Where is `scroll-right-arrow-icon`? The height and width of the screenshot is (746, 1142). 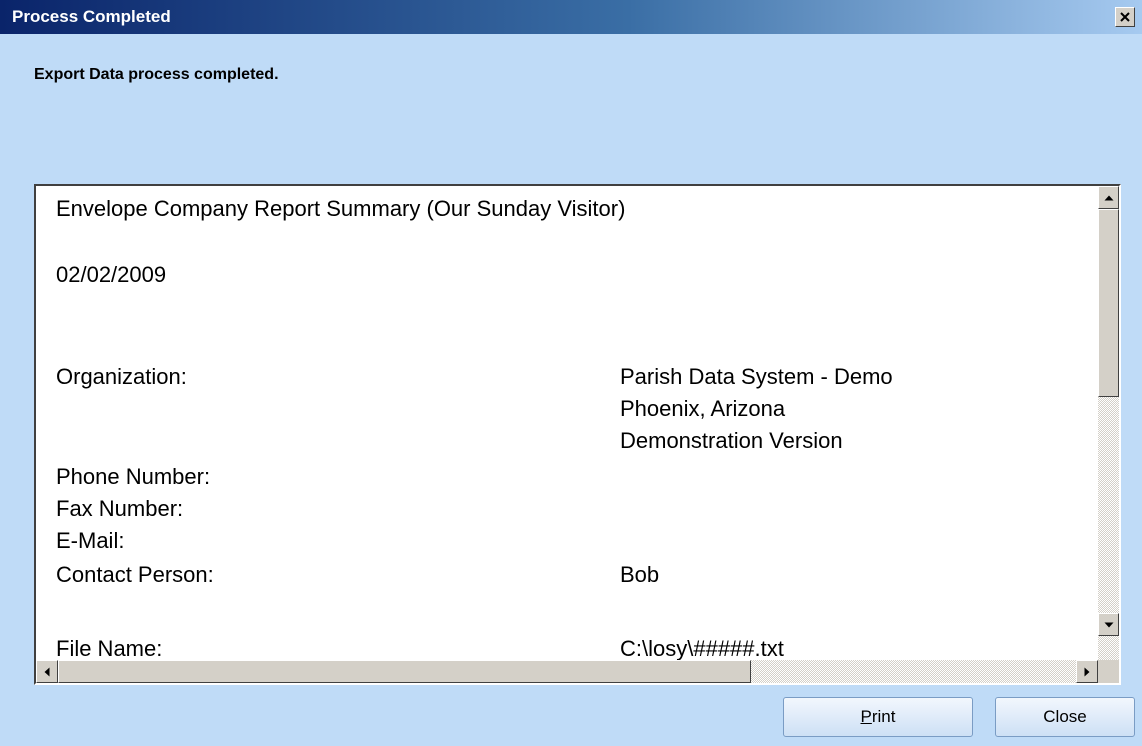
scroll-right-arrow-icon is located at coordinates (1087, 671).